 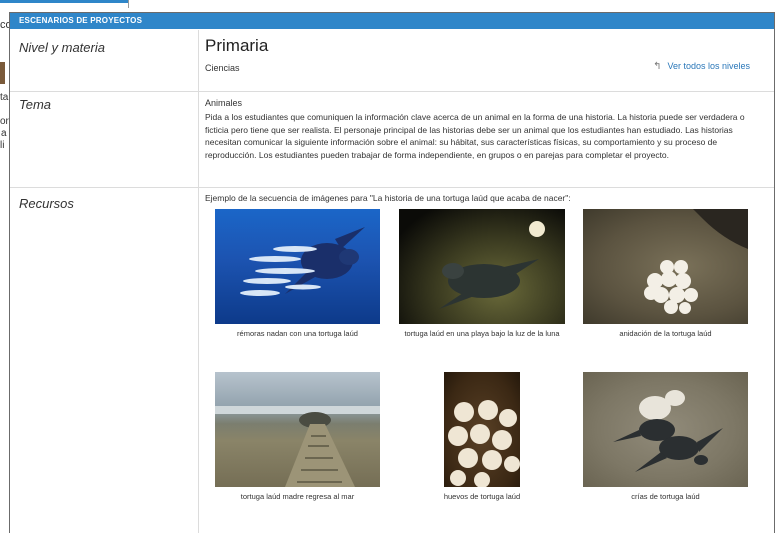 I want to click on background-text-fragment: ta, so click(x=4, y=97).